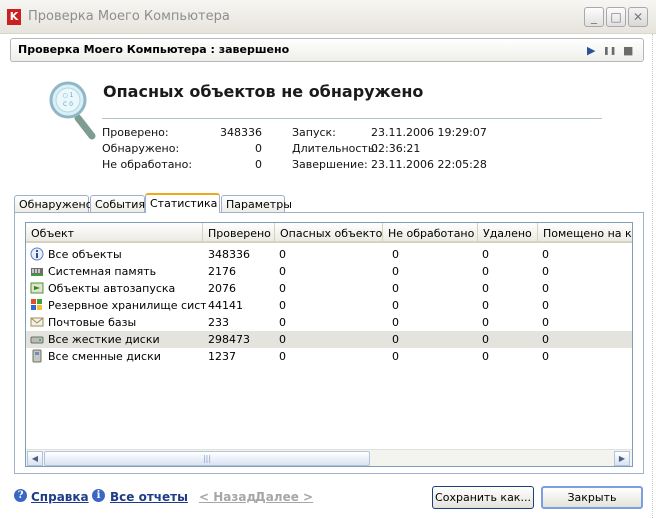 This screenshot has height=518, width=656. I want to click on column-header-unprocessed: Не обработано, so click(430, 233).